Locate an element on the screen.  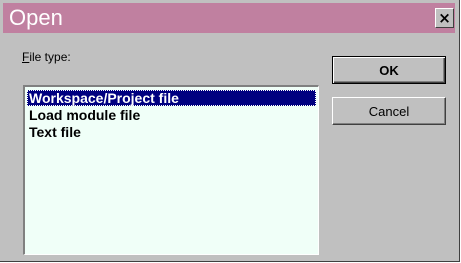
list-item-workspace-project-file: Workspace/Project file is located at coordinates (171, 98).